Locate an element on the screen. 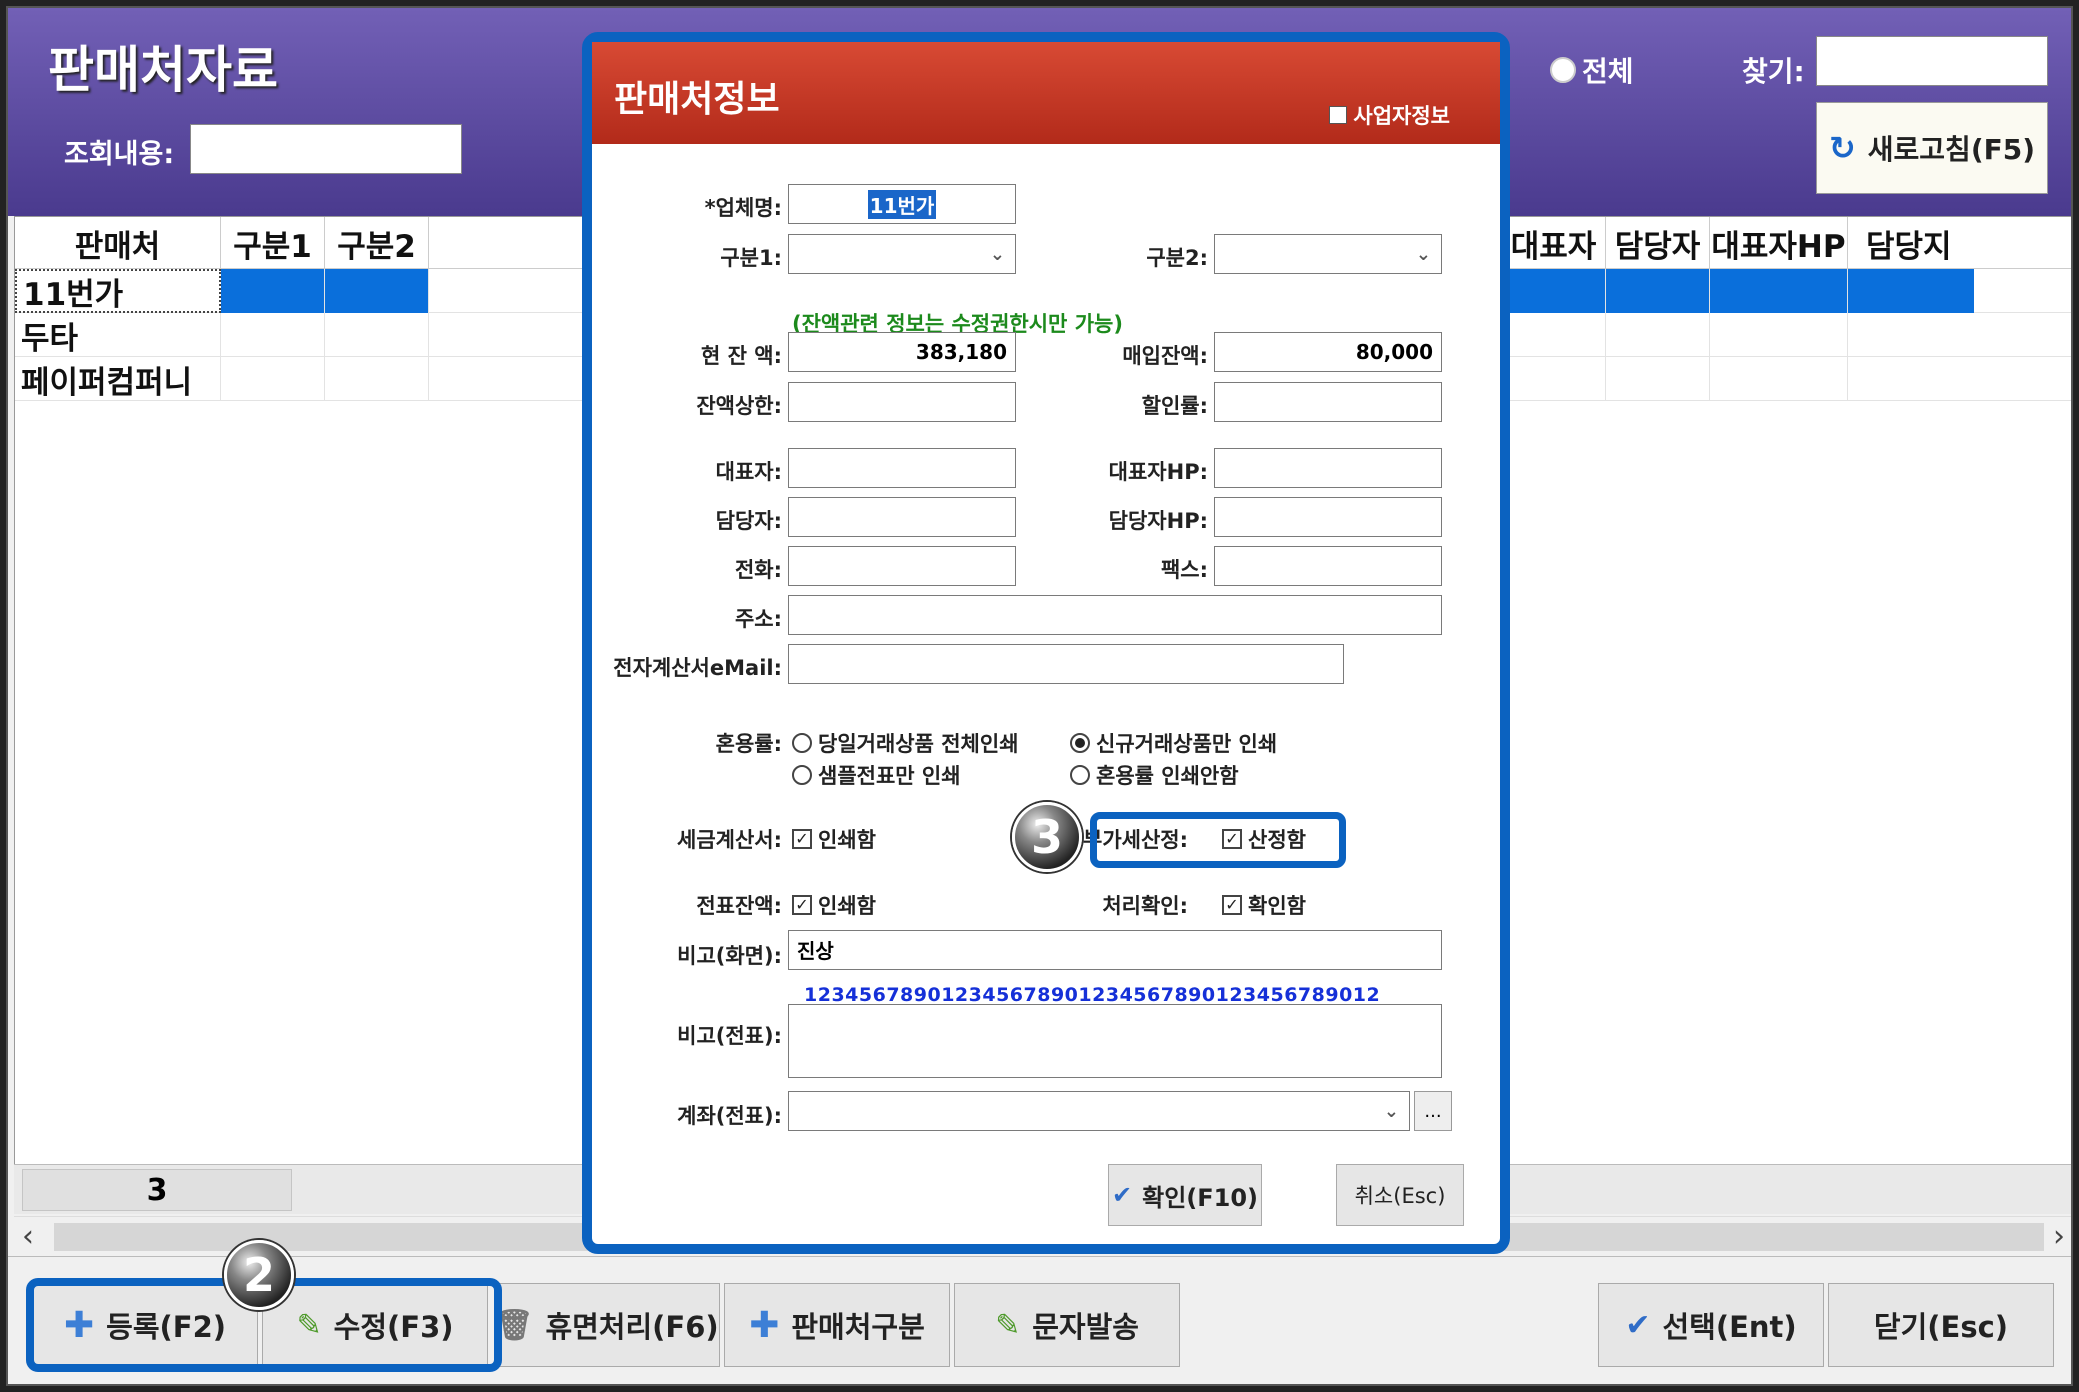 This screenshot has height=1392, width=2079. mix-option-new: 신규거래상품만 인쇄 is located at coordinates (1173, 743).